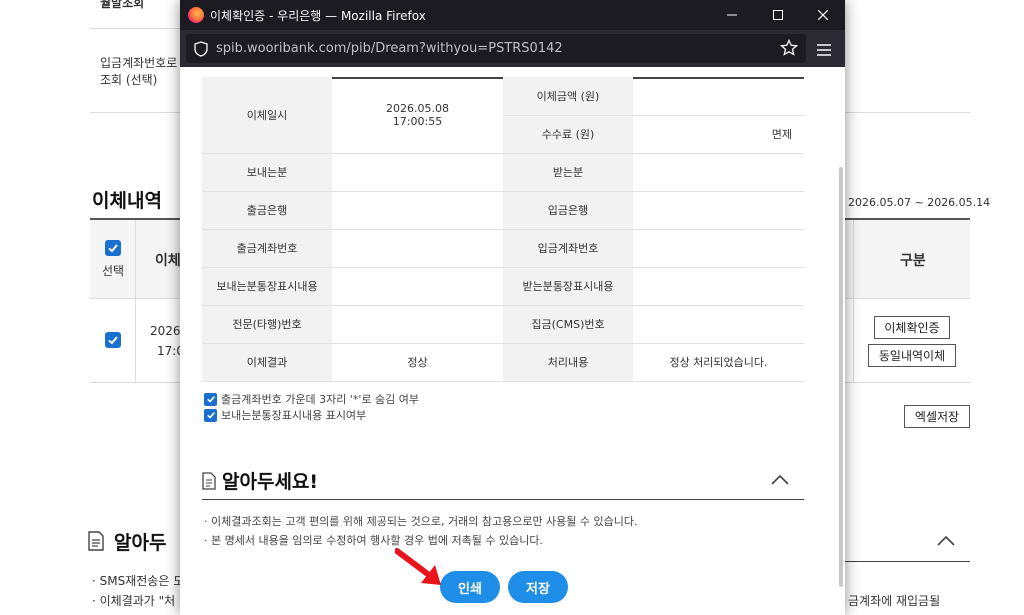 This screenshot has height=615, width=1024. I want to click on bg-top-label: 월말조회, so click(122, 5).